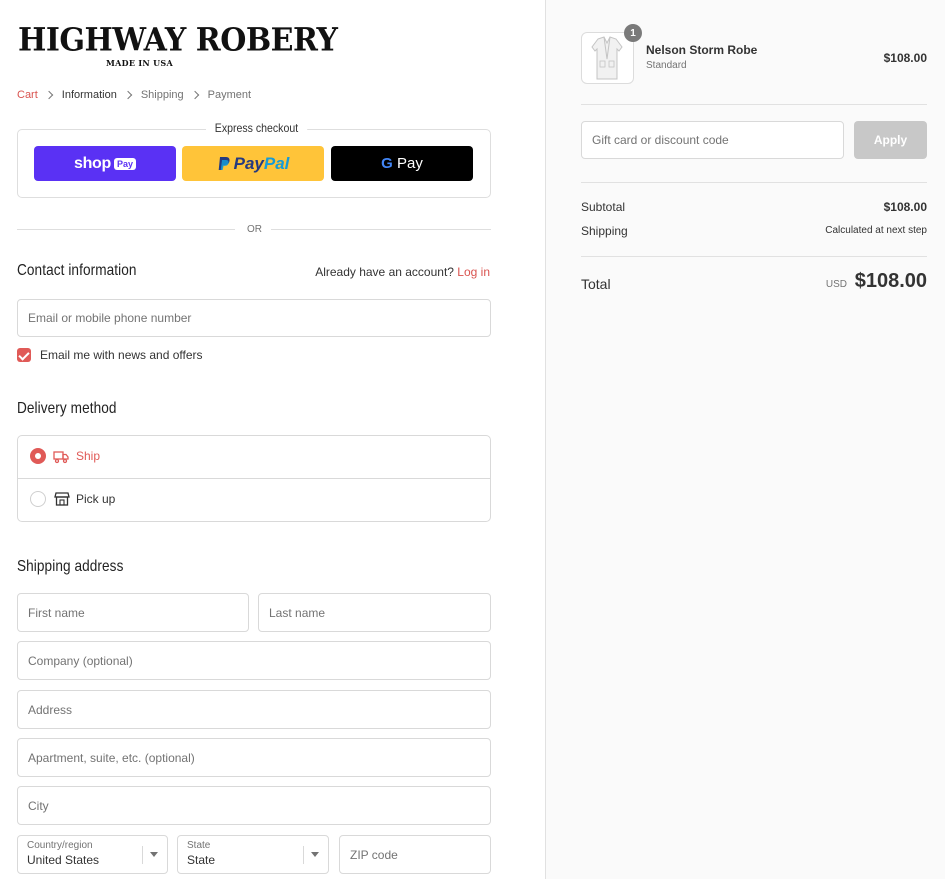 This screenshot has height=879, width=945. What do you see at coordinates (905, 207) in the screenshot?
I see `subtotal-value: $108.00` at bounding box center [905, 207].